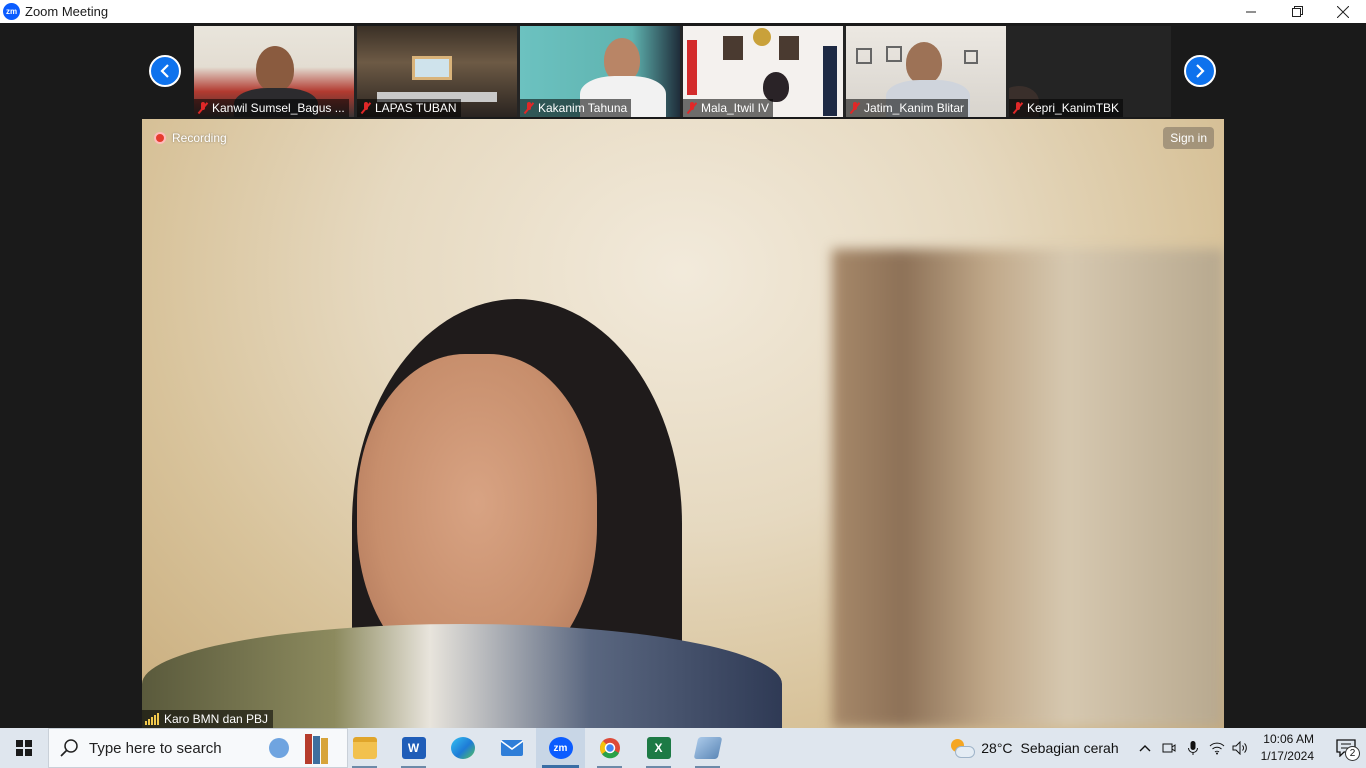 Image resolution: width=1366 pixels, height=768 pixels. I want to click on participant-tile: Mala_Itwil IV, so click(763, 71).